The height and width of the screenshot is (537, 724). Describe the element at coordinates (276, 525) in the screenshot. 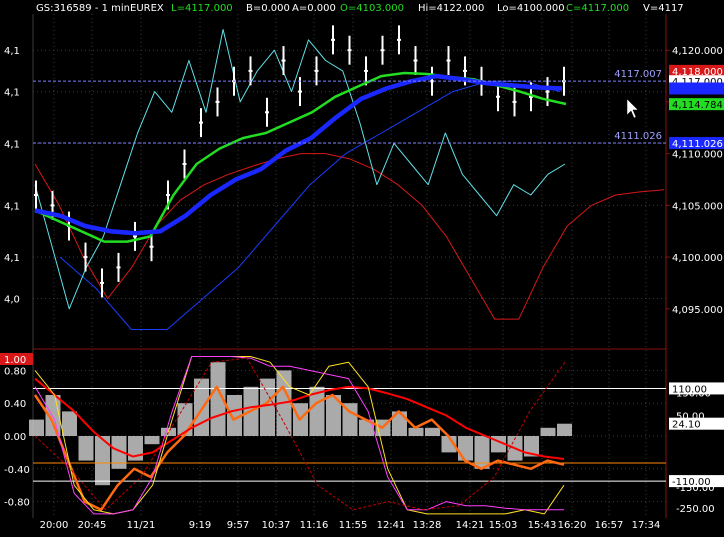

I see `time-label: 10:37` at that location.